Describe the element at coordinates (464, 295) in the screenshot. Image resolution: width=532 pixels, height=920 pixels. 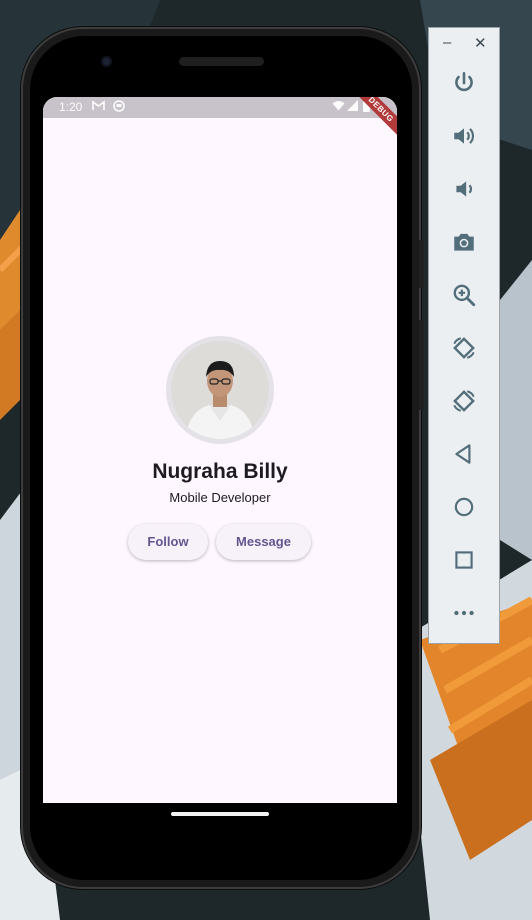
I see `zoom-icon` at that location.